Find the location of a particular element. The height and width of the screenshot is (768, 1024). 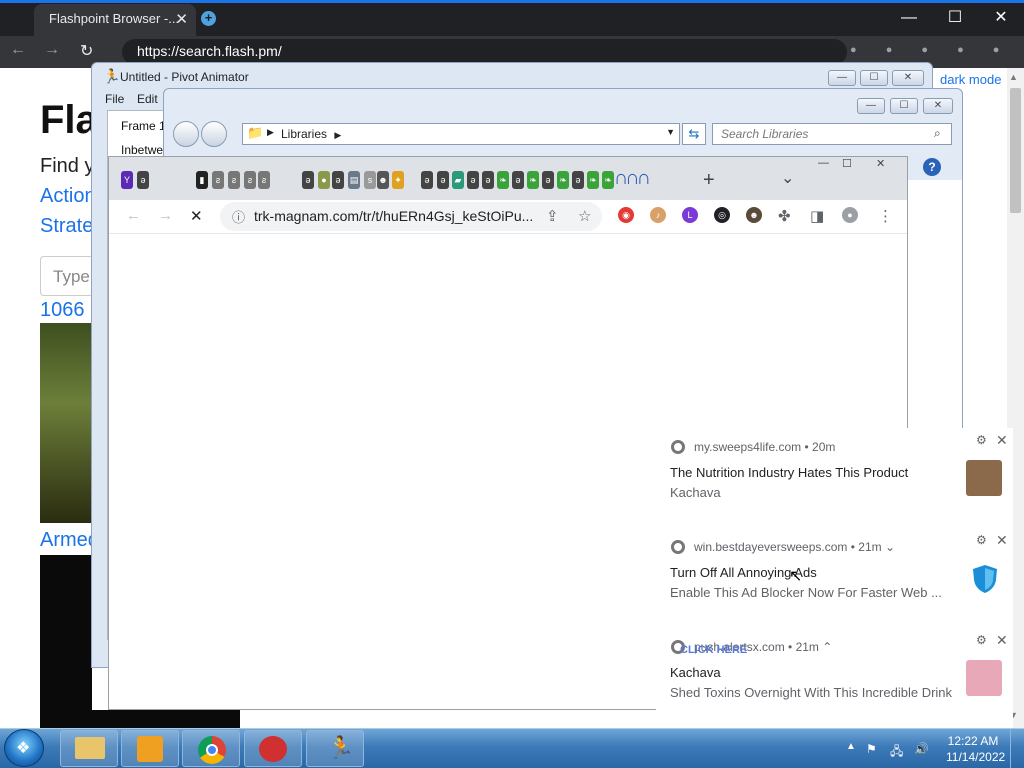

pinned-tab-icon: ▮ is located at coordinates (202, 180).